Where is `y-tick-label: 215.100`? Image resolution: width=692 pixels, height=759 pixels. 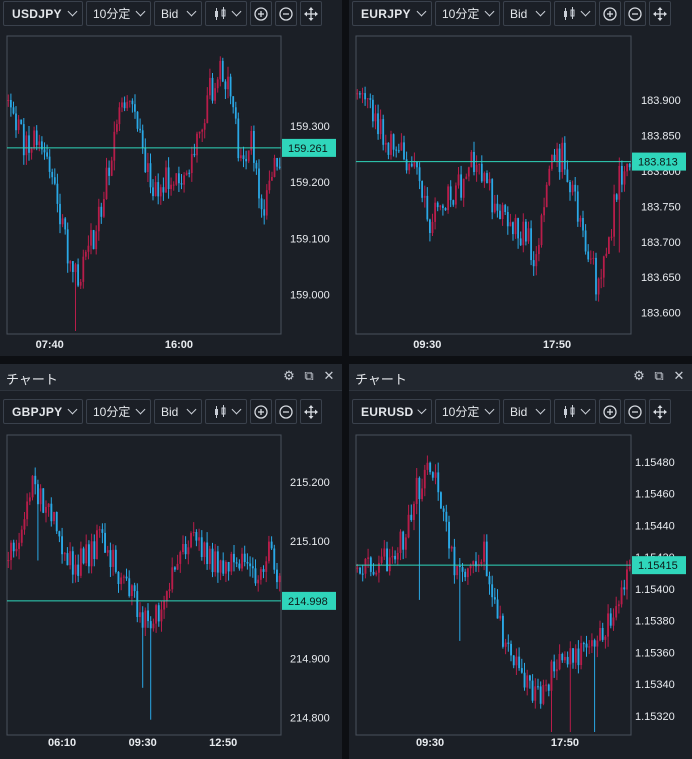 y-tick-label: 215.100 is located at coordinates (310, 542).